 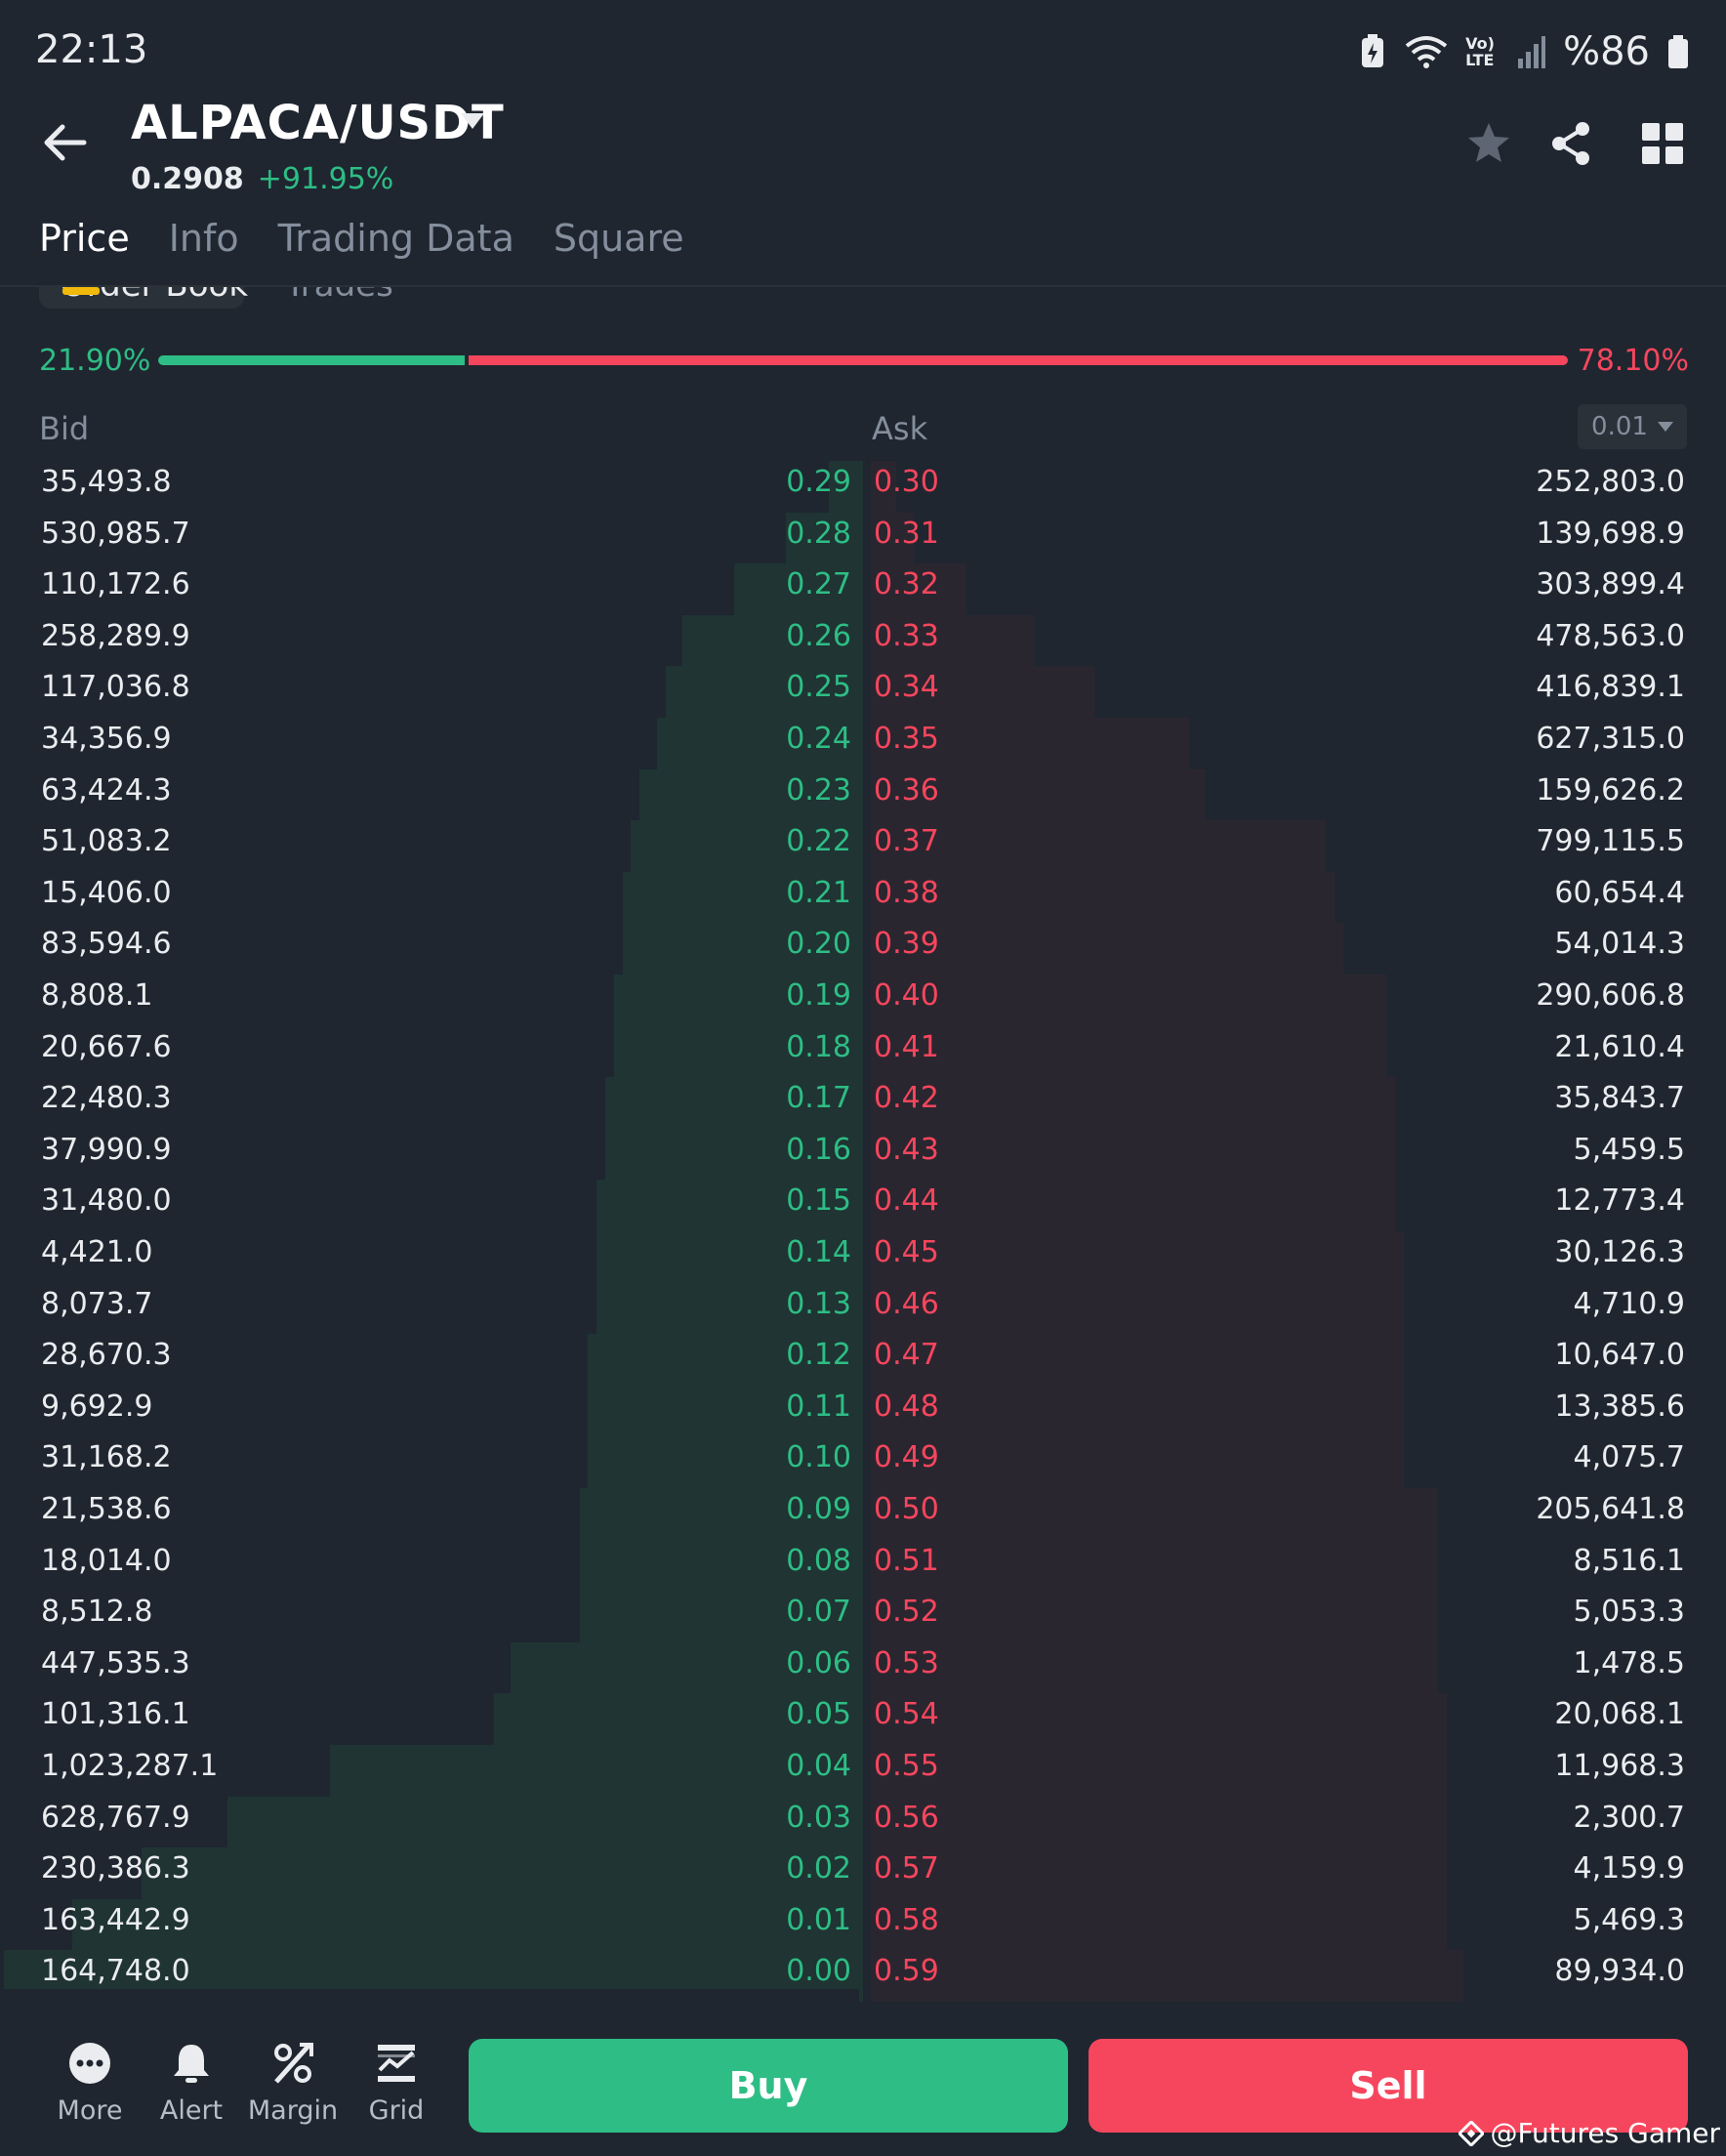 I want to click on ask-price: 0.37, so click(x=906, y=841).